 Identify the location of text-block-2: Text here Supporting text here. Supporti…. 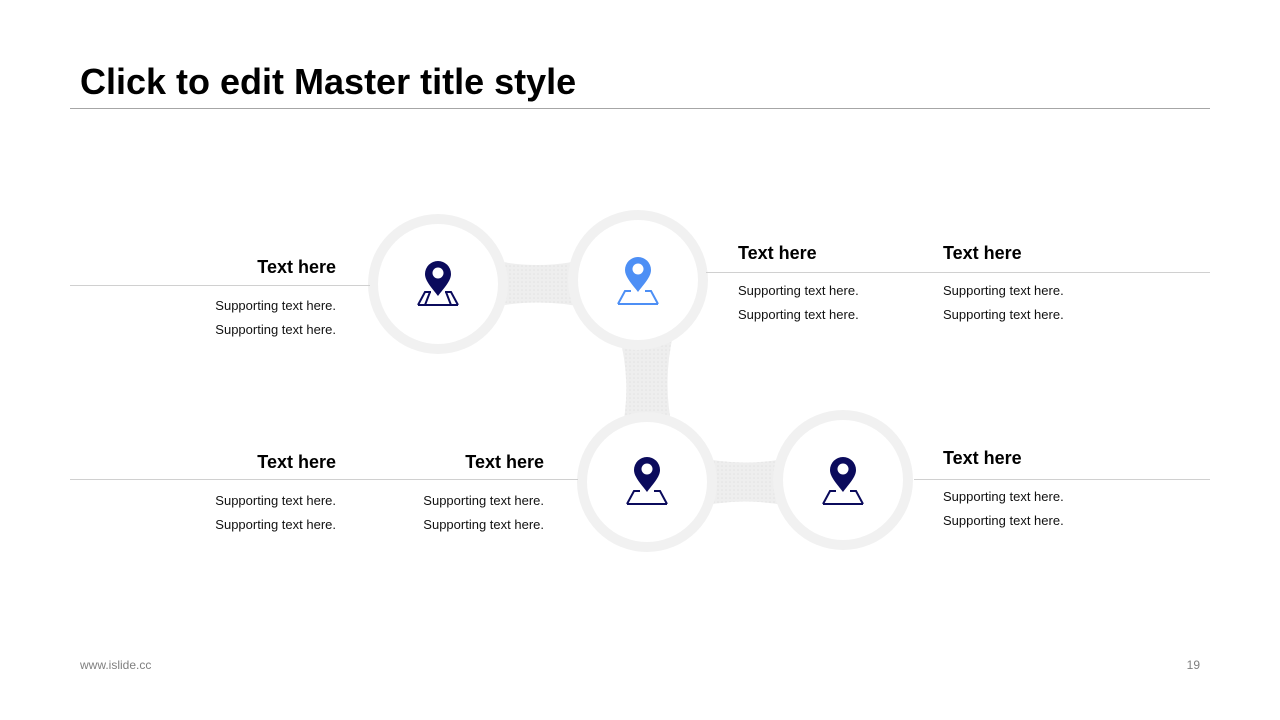
(838, 284).